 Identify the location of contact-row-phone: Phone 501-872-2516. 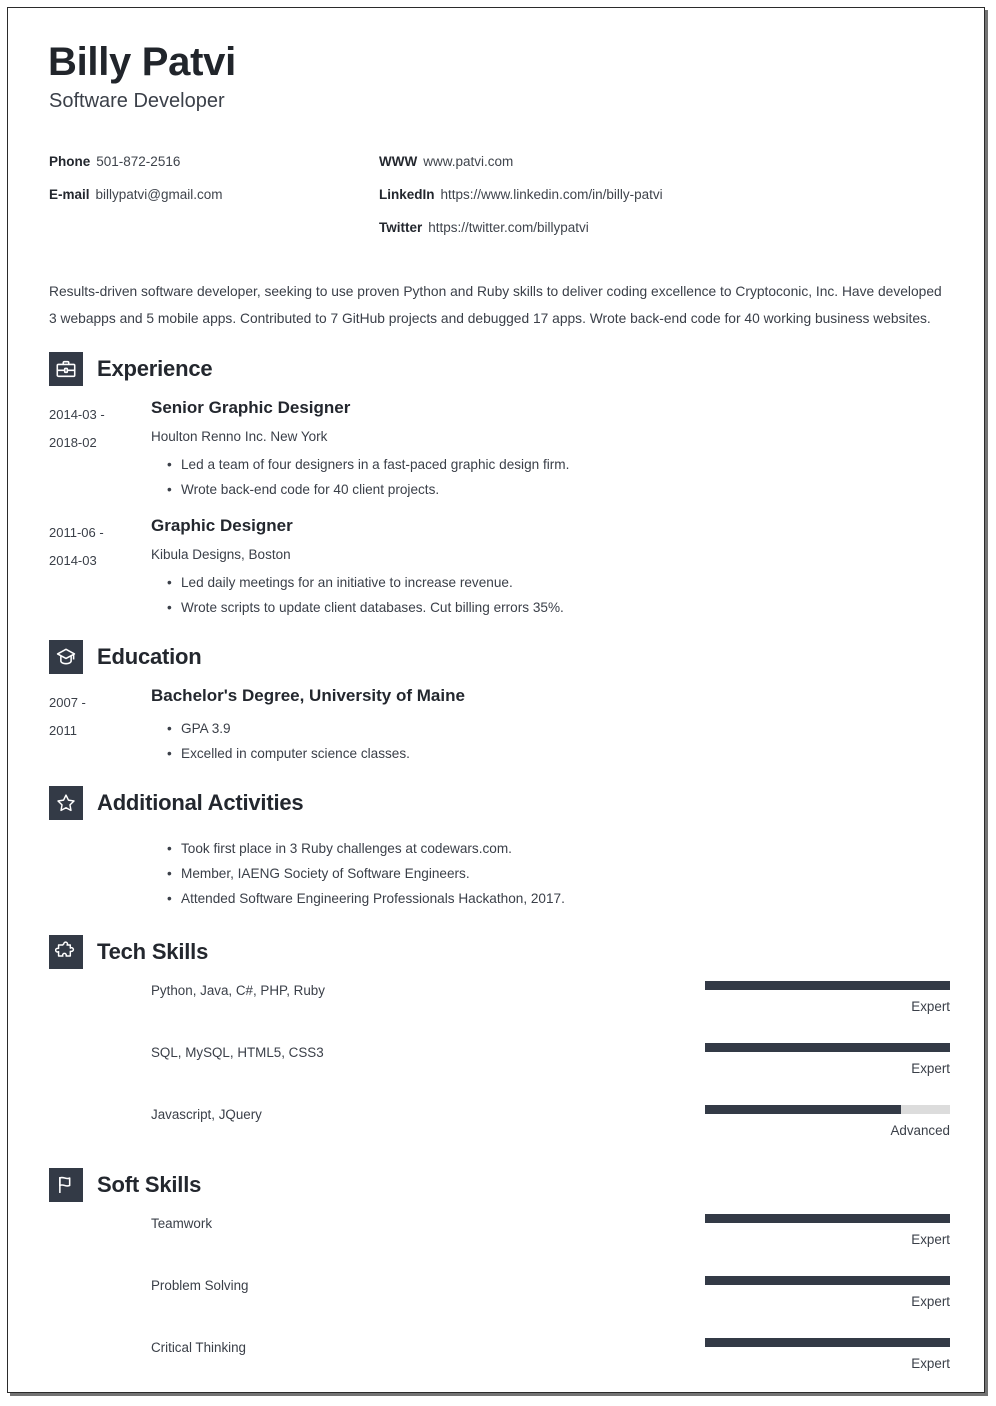
(214, 161).